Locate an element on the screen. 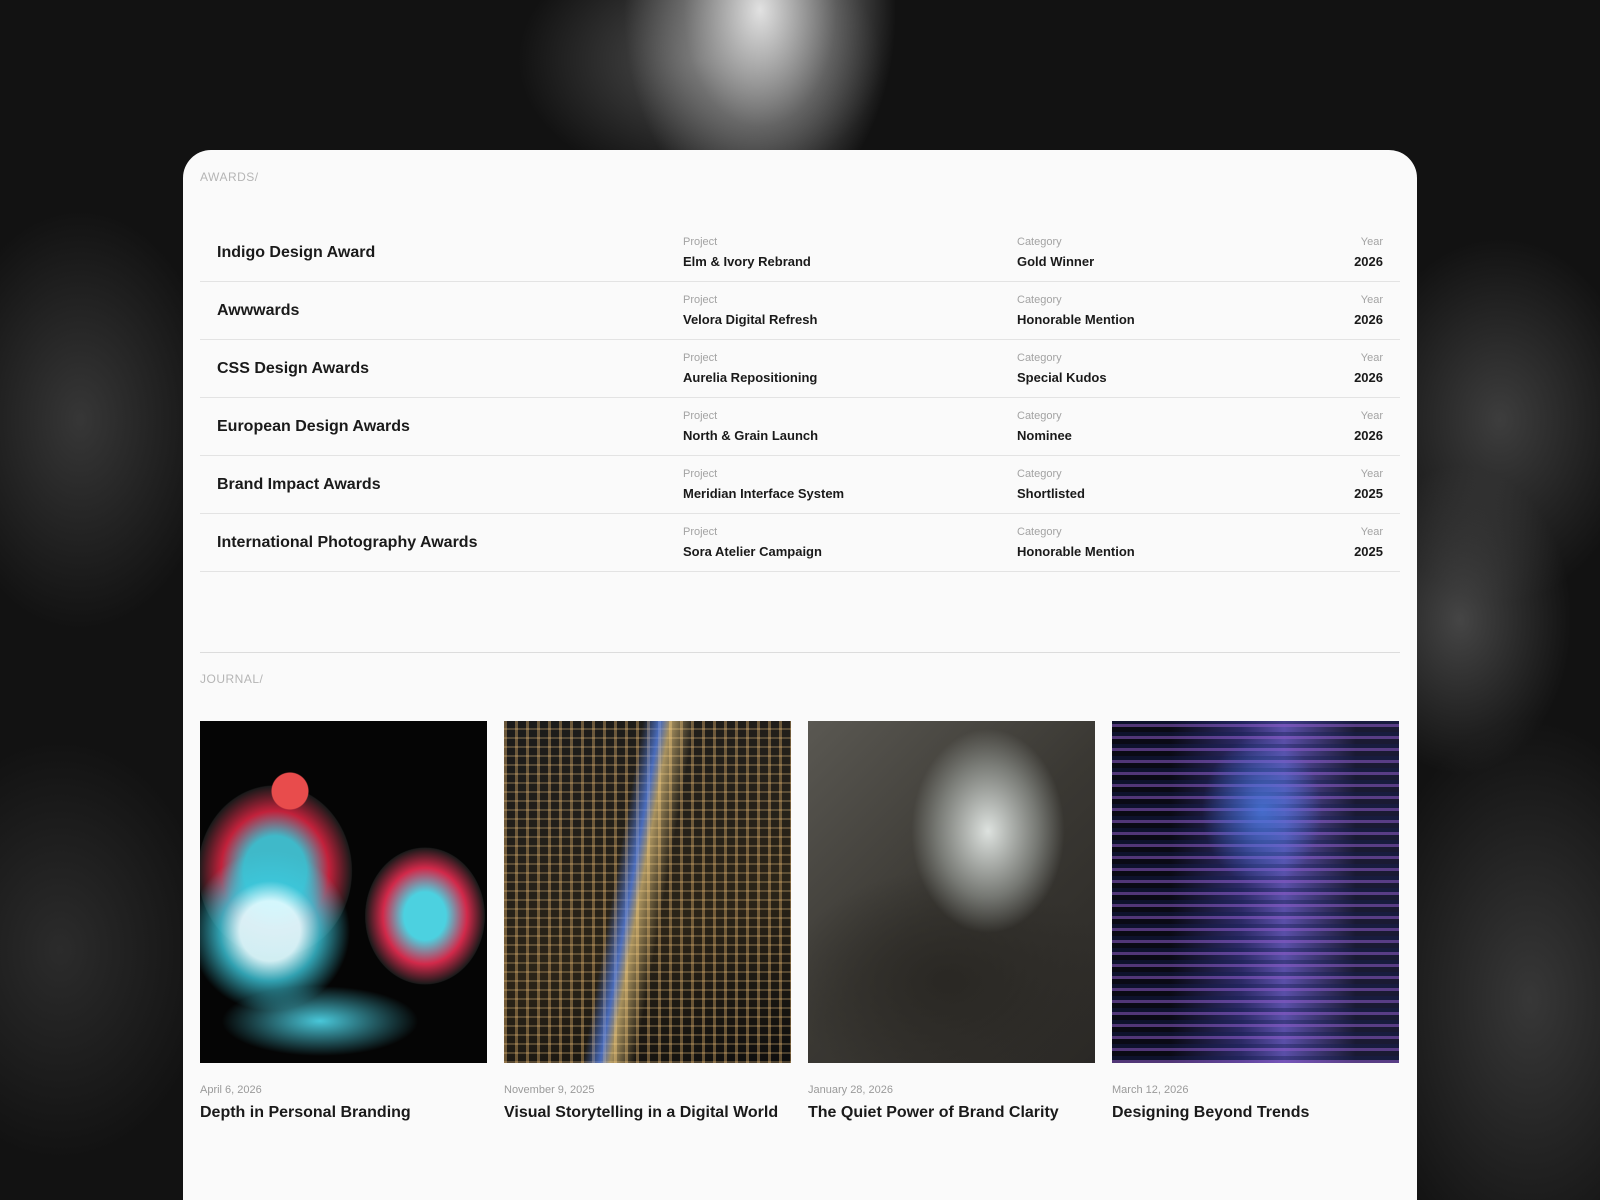  award-name: Brand Impact Awards is located at coordinates (299, 484).